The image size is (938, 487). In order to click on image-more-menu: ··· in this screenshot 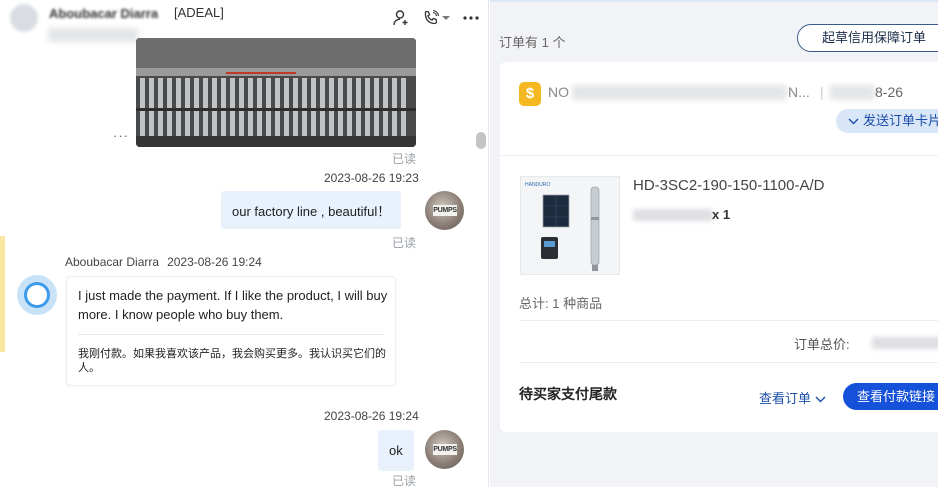, I will do `click(121, 135)`.